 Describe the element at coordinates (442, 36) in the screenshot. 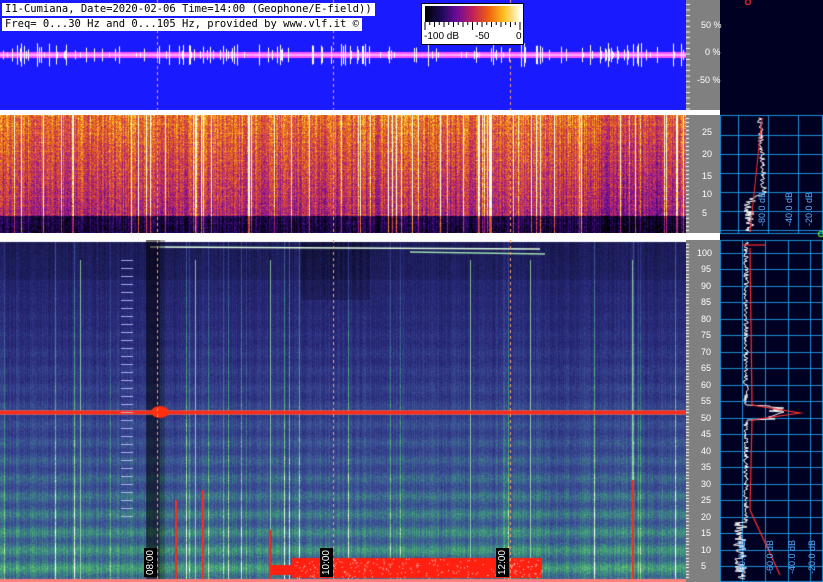

I see `colorbar-label-min: -100 dB` at that location.